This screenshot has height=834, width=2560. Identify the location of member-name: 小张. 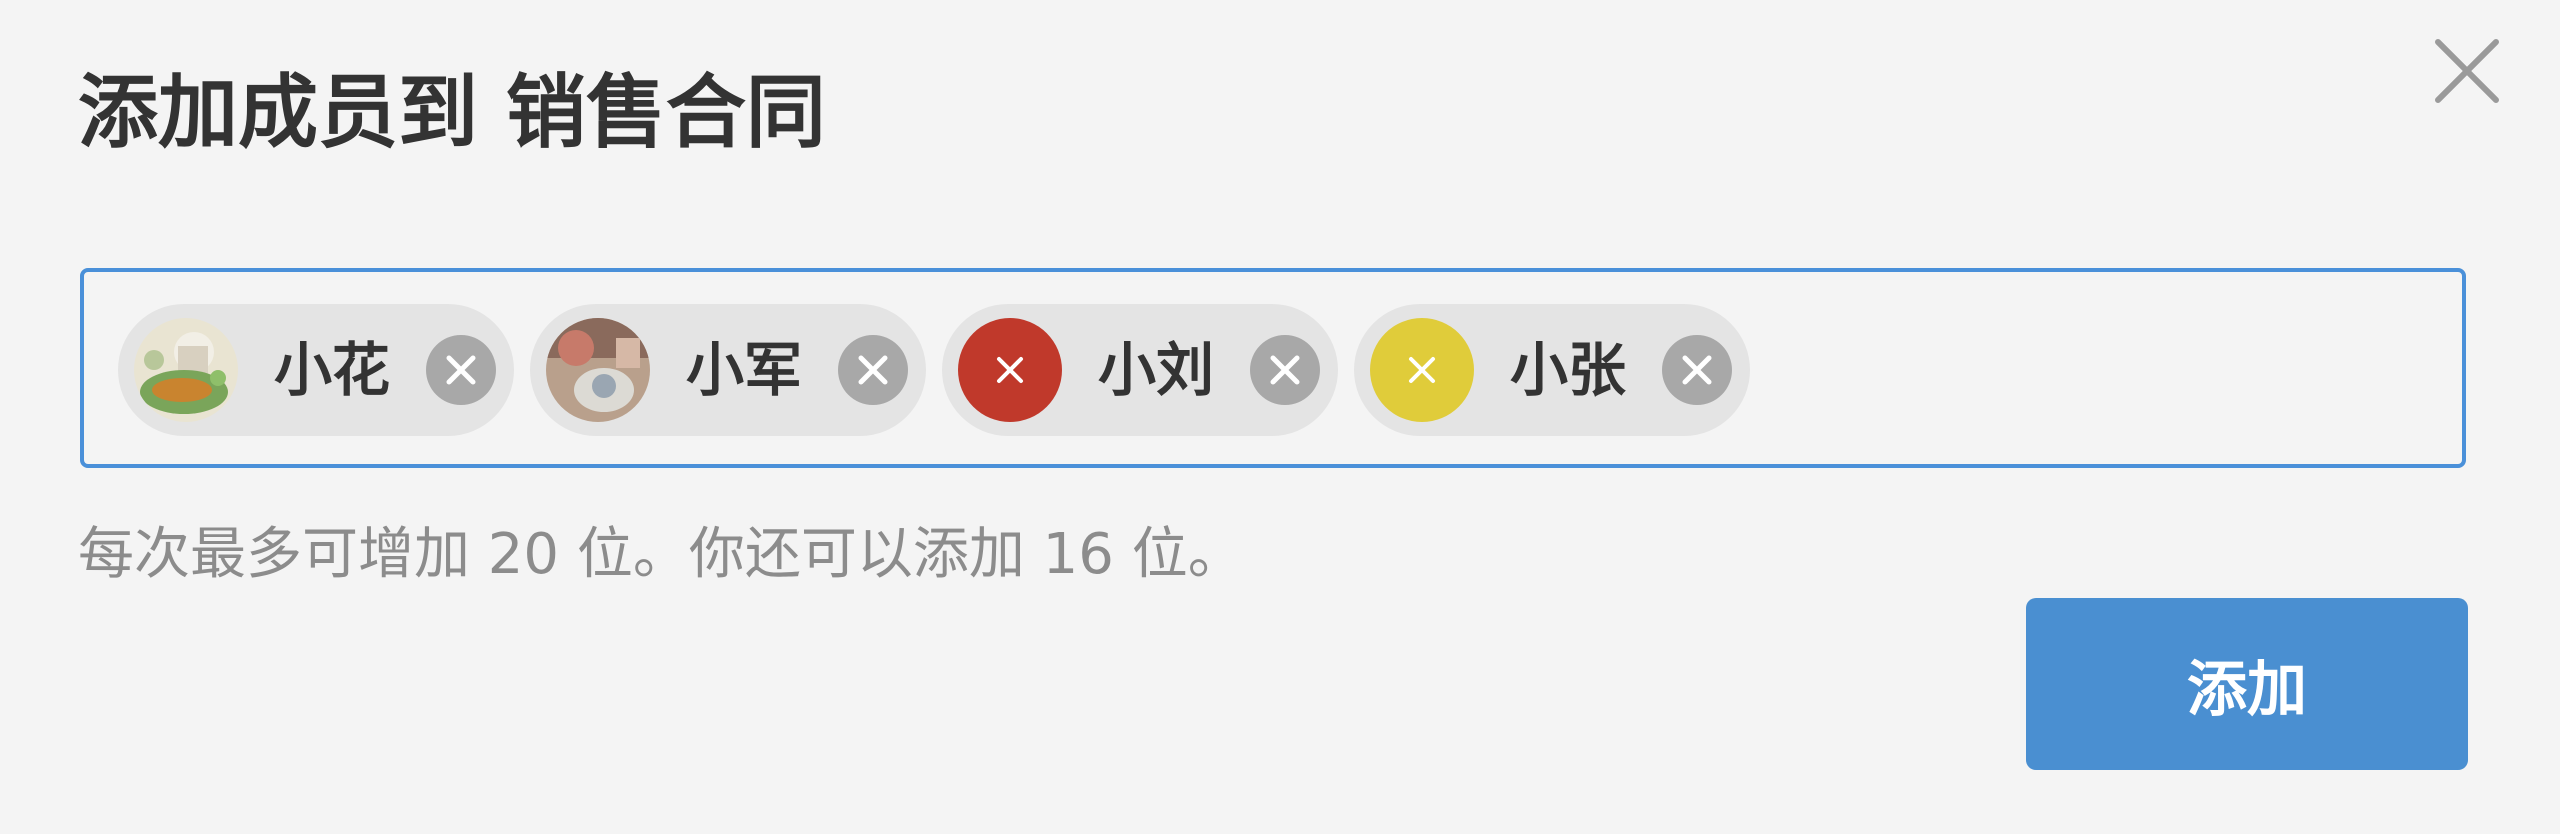
(1568, 370).